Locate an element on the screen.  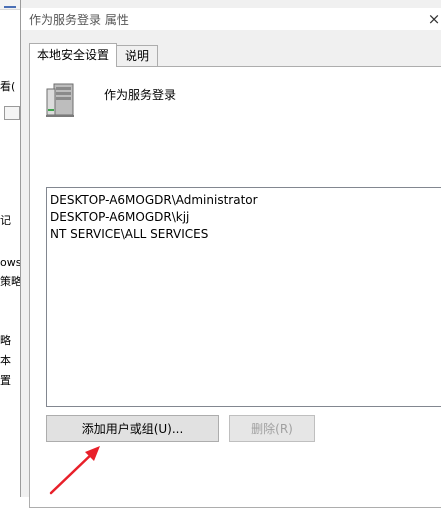
dialog-title: 作为服务登录 属性 is located at coordinates (79, 20).